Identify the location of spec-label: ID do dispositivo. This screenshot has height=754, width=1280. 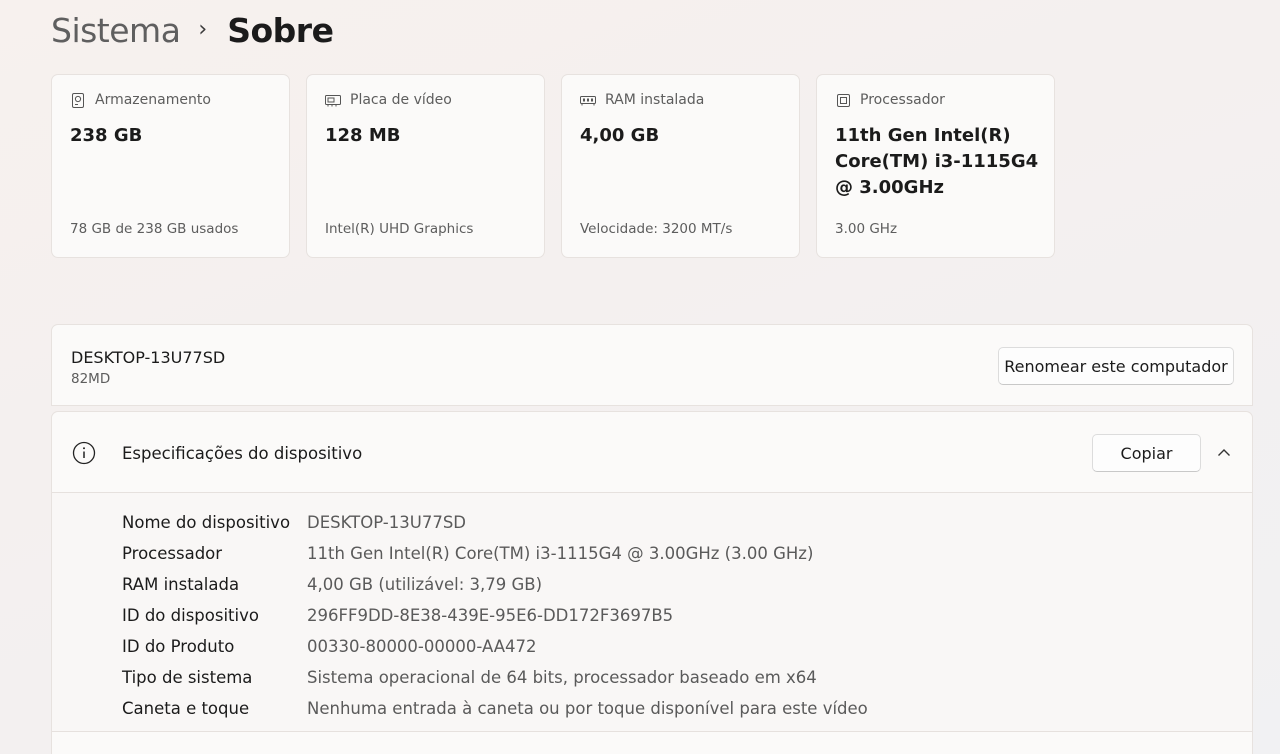
(190, 615).